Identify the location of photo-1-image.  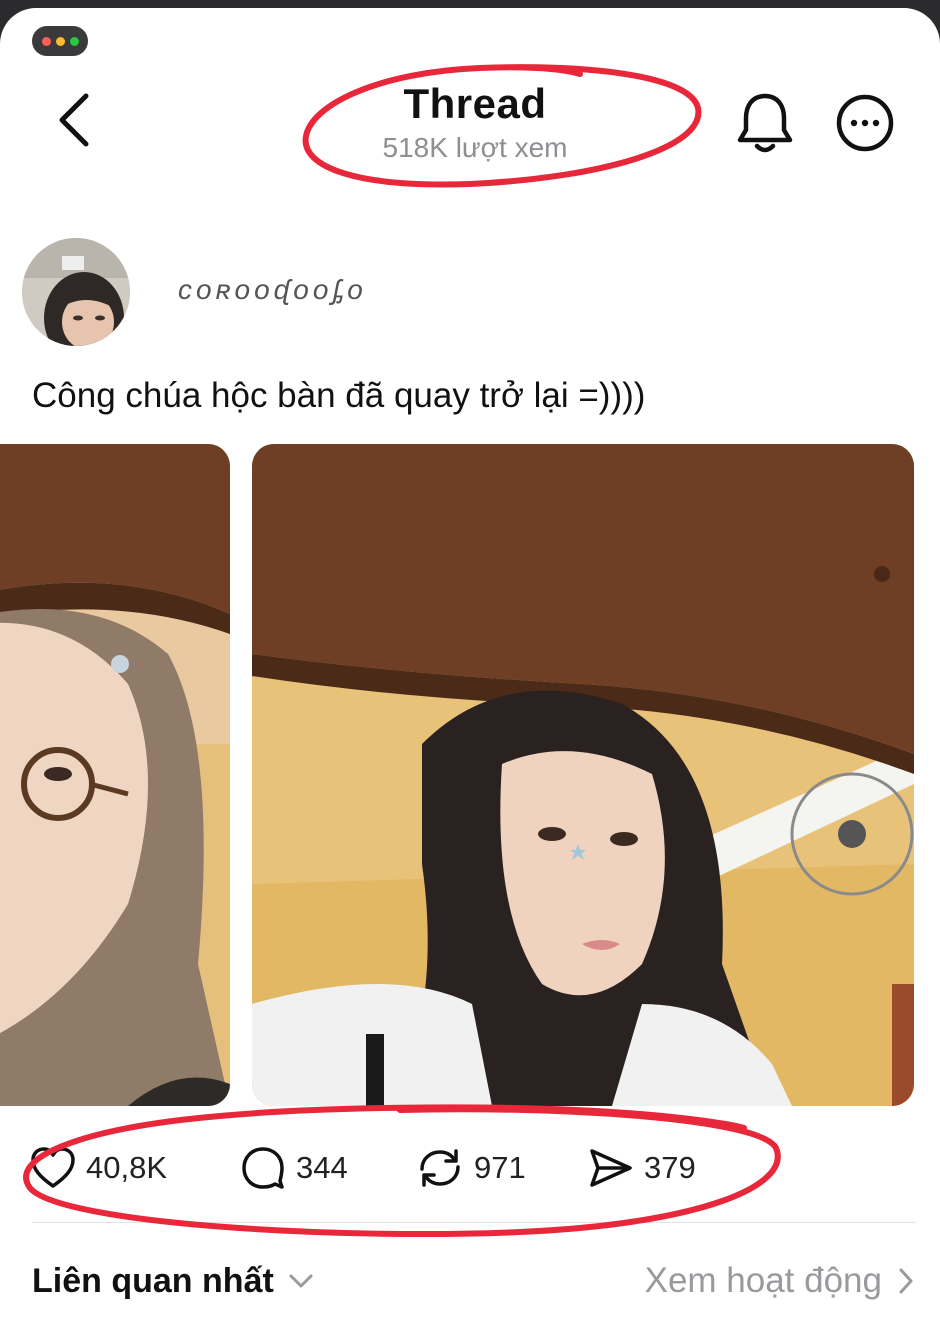
(115, 775).